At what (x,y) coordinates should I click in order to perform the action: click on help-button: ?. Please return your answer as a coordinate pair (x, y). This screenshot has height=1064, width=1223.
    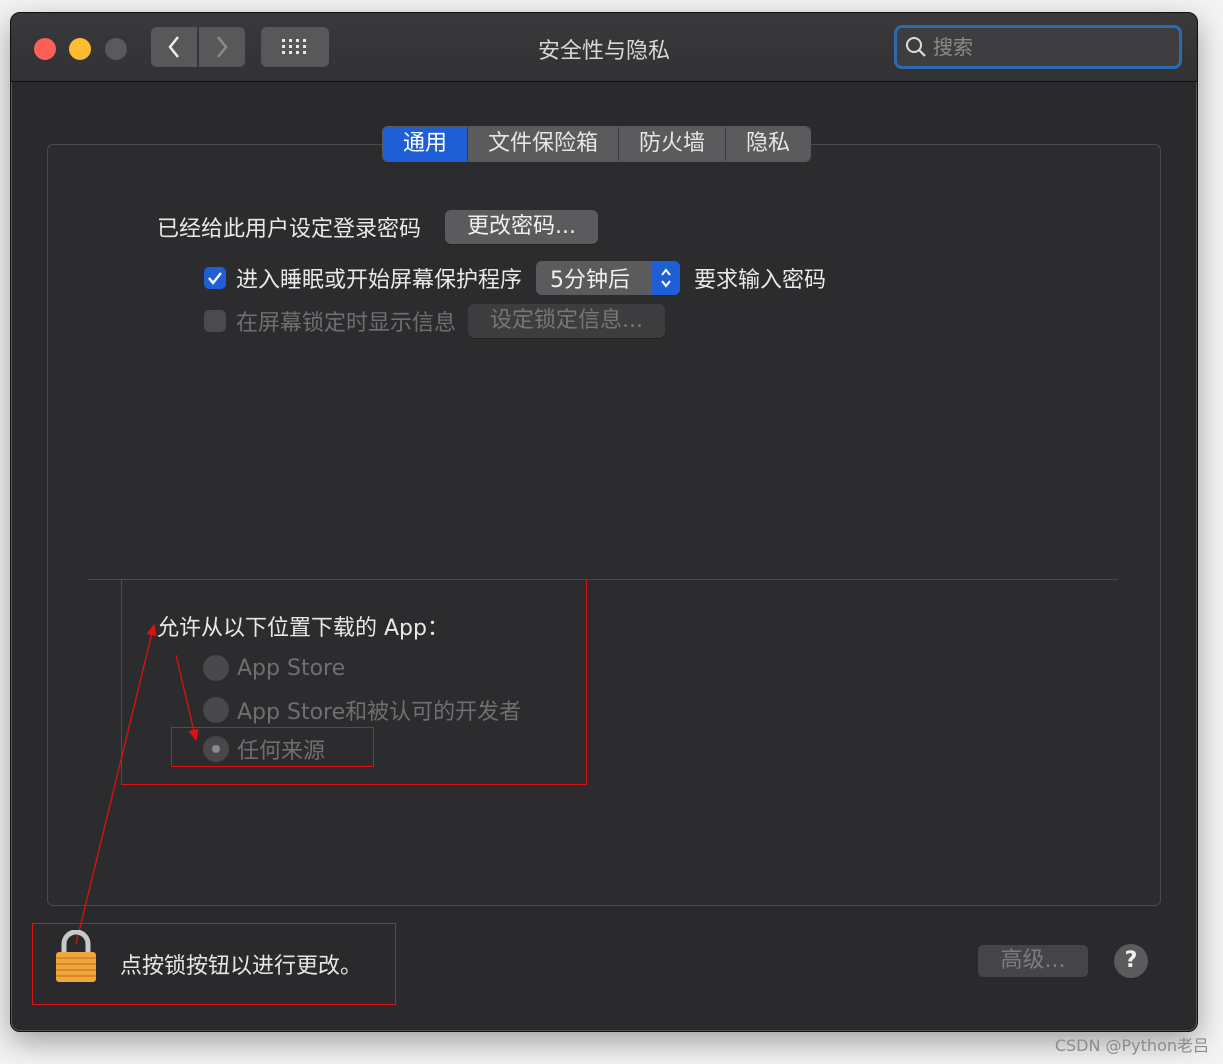
    Looking at the image, I should click on (1131, 961).